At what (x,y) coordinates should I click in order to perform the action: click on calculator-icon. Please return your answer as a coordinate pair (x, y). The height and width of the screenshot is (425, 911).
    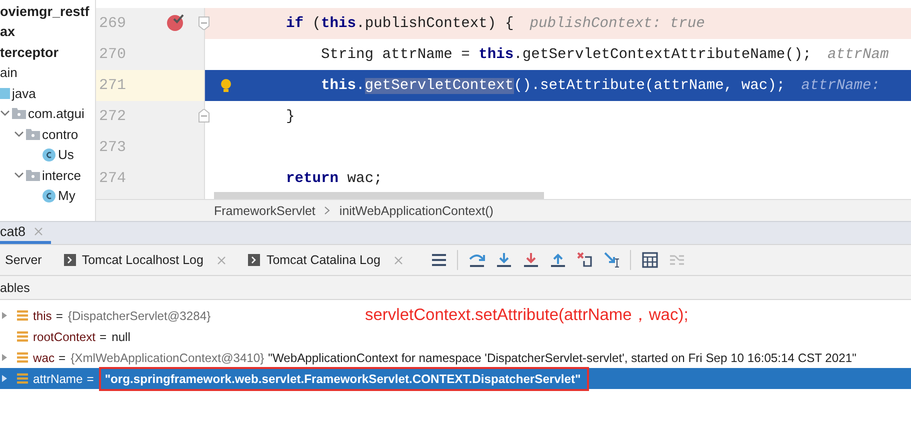
    Looking at the image, I should click on (649, 260).